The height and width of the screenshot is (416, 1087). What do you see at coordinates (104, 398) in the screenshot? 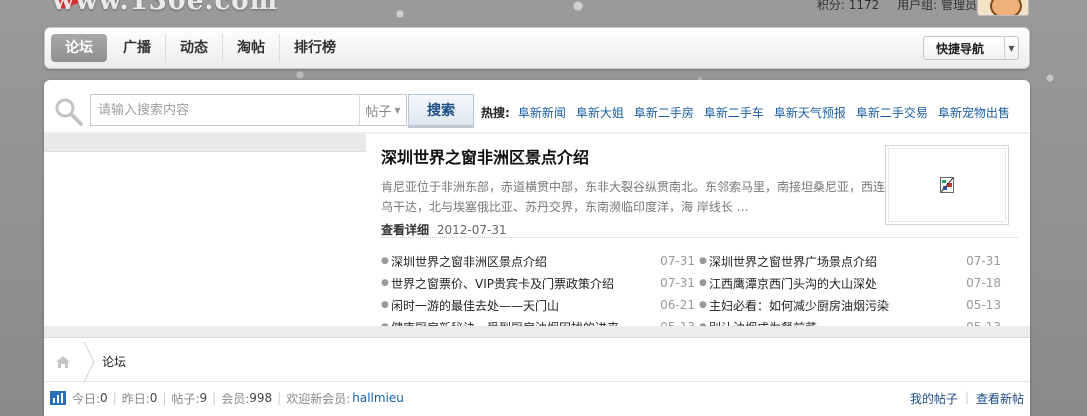
I see `today-count: 0` at bounding box center [104, 398].